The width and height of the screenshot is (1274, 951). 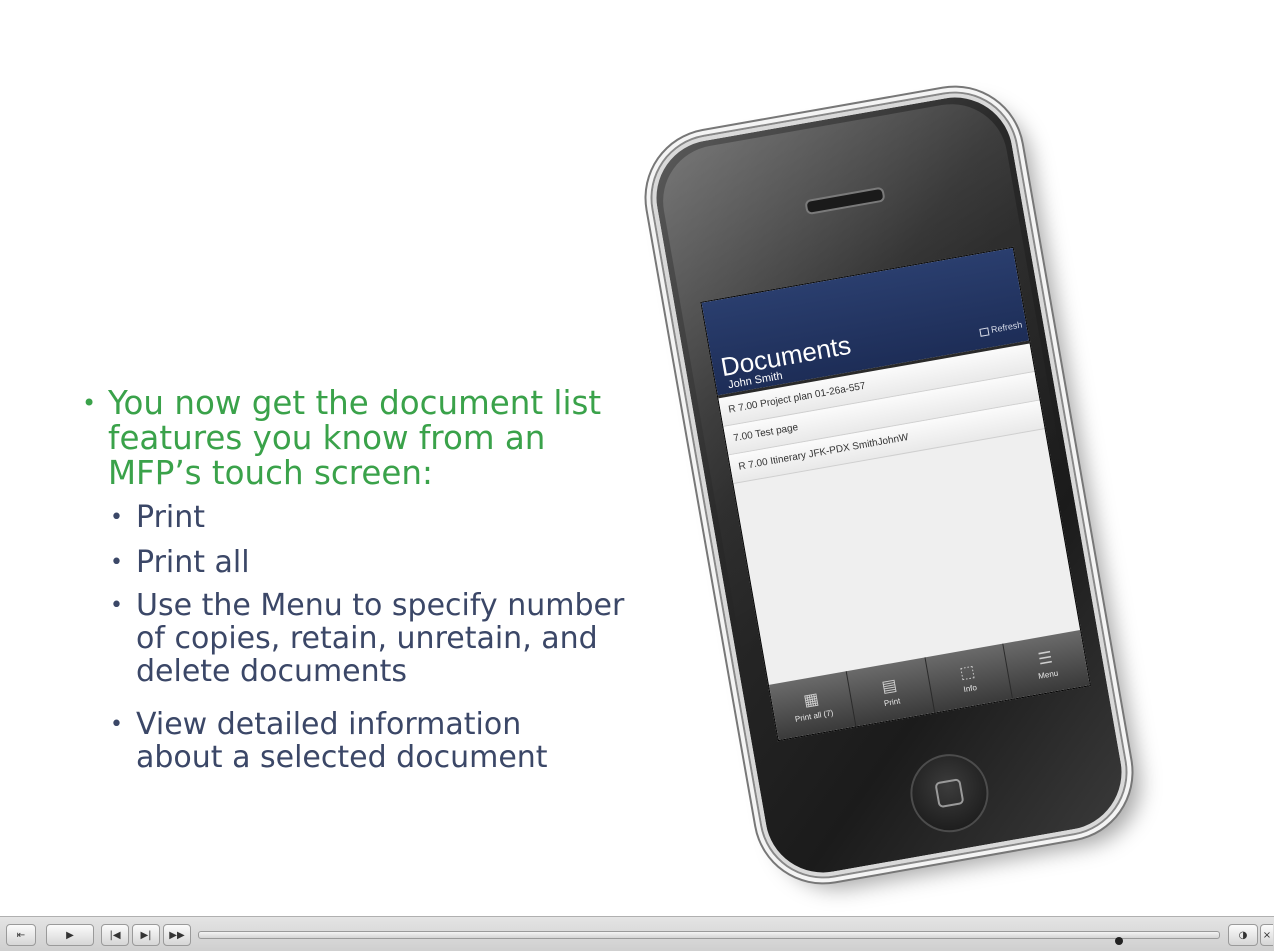 I want to click on sub-bullet-line: of copies, retain, unretain, and, so click(x=367, y=638).